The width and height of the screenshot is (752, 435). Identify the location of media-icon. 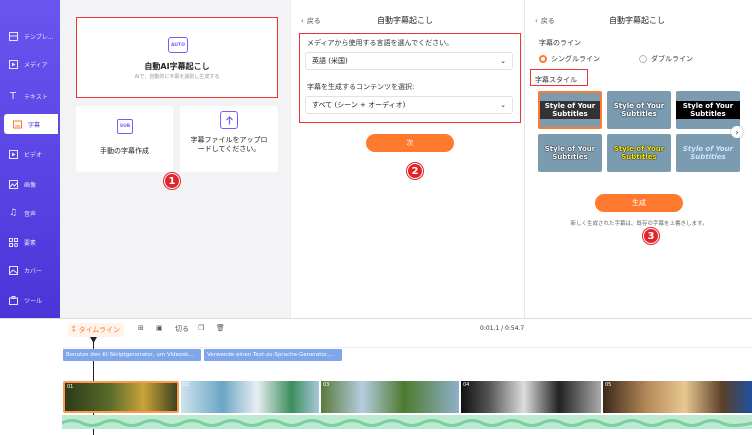
(13, 64).